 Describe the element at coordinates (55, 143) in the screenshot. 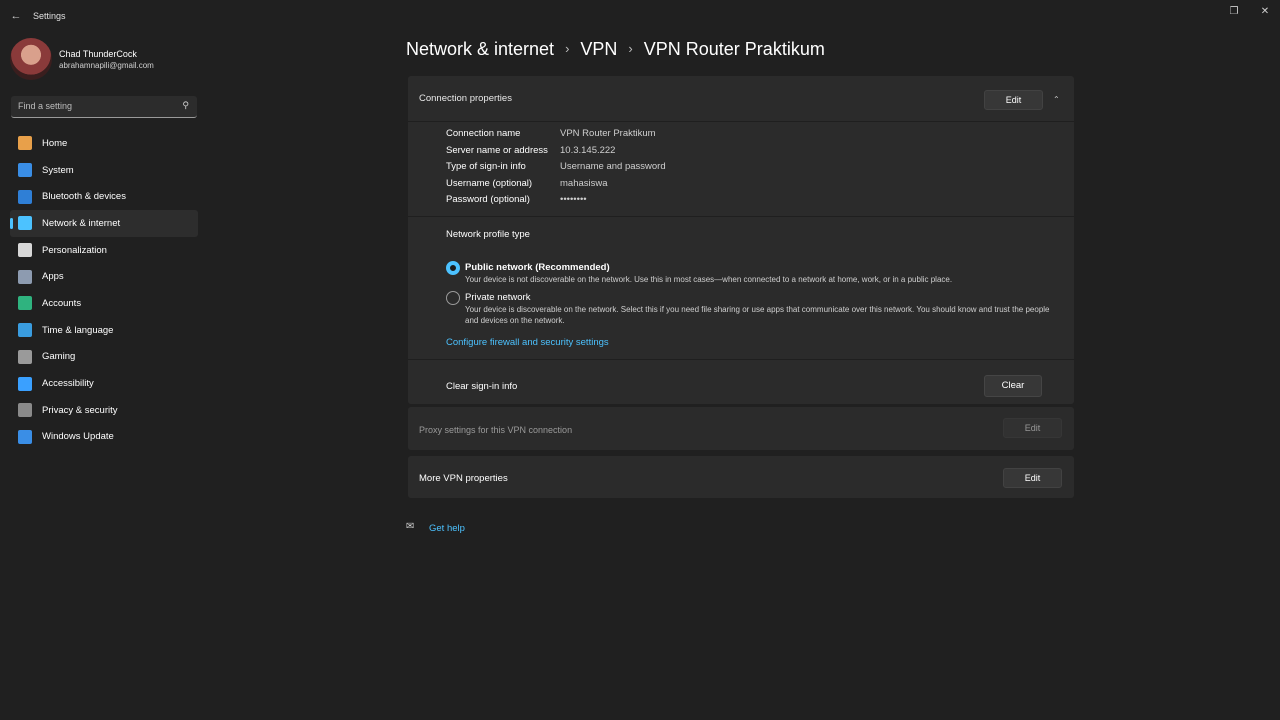

I see `sidebar-item-label: Home` at that location.